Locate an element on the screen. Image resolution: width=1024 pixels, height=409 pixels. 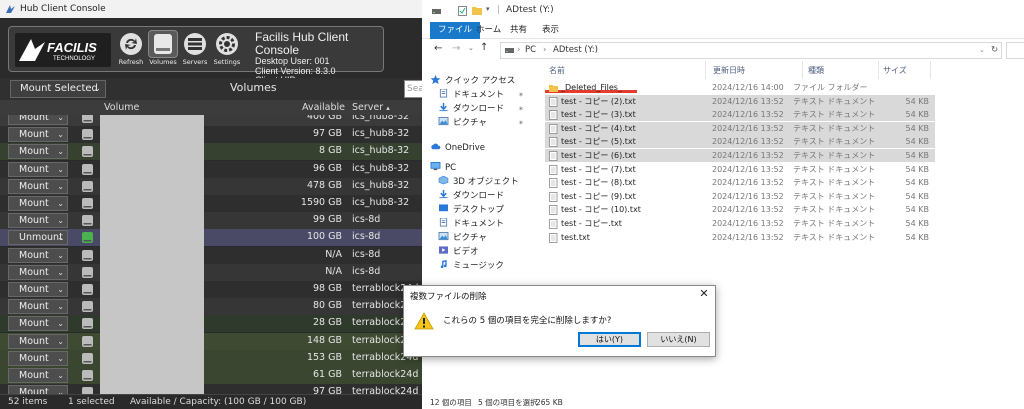
nav-item: ドキュメント is located at coordinates (471, 224).